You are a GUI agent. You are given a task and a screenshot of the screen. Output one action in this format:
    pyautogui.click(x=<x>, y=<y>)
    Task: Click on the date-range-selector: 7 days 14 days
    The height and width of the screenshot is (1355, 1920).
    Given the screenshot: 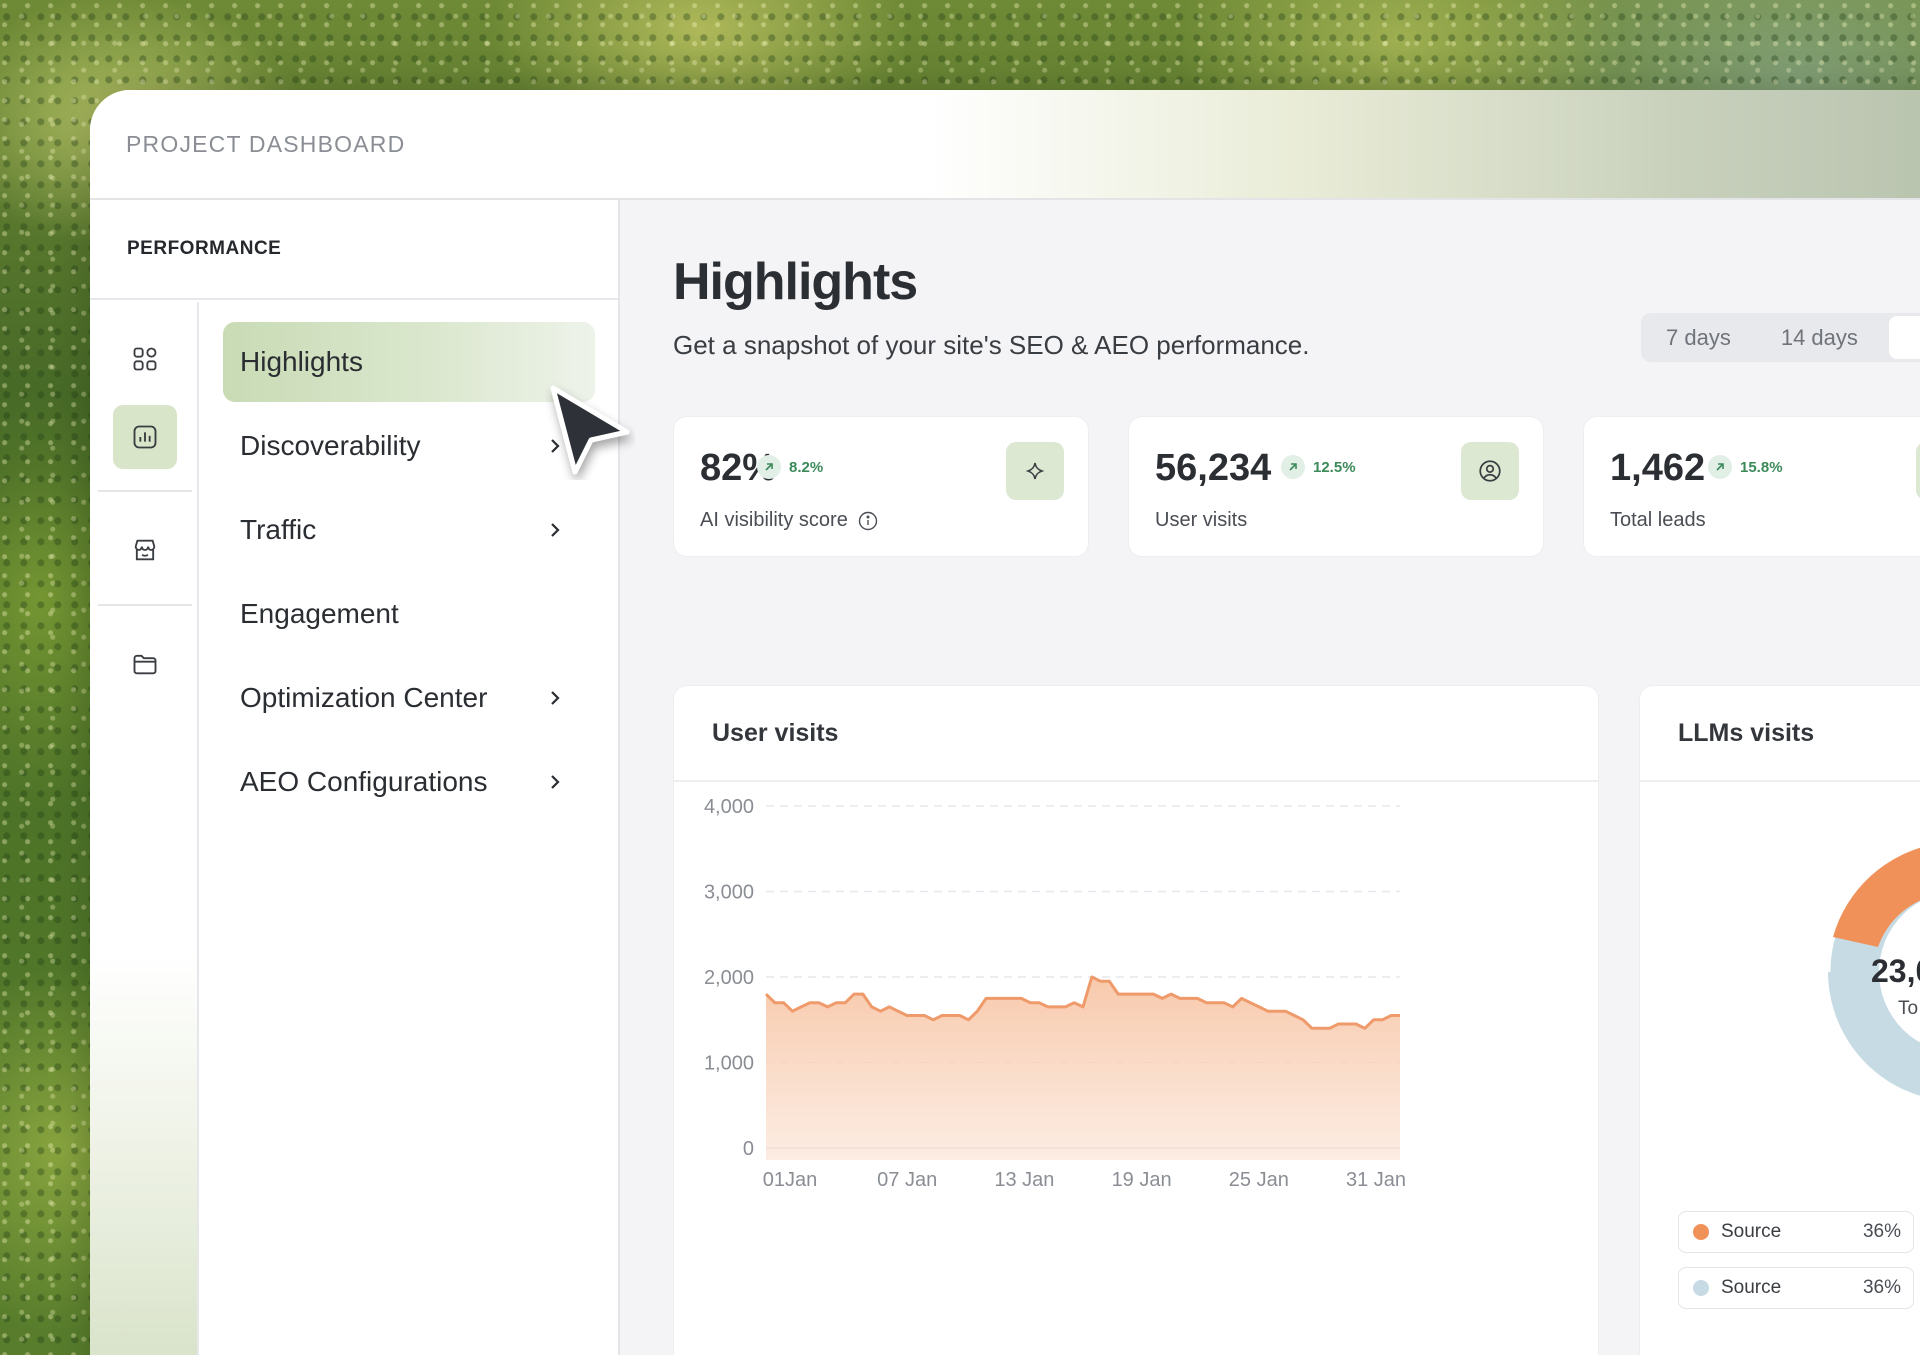 What is the action you would take?
    pyautogui.click(x=1780, y=337)
    